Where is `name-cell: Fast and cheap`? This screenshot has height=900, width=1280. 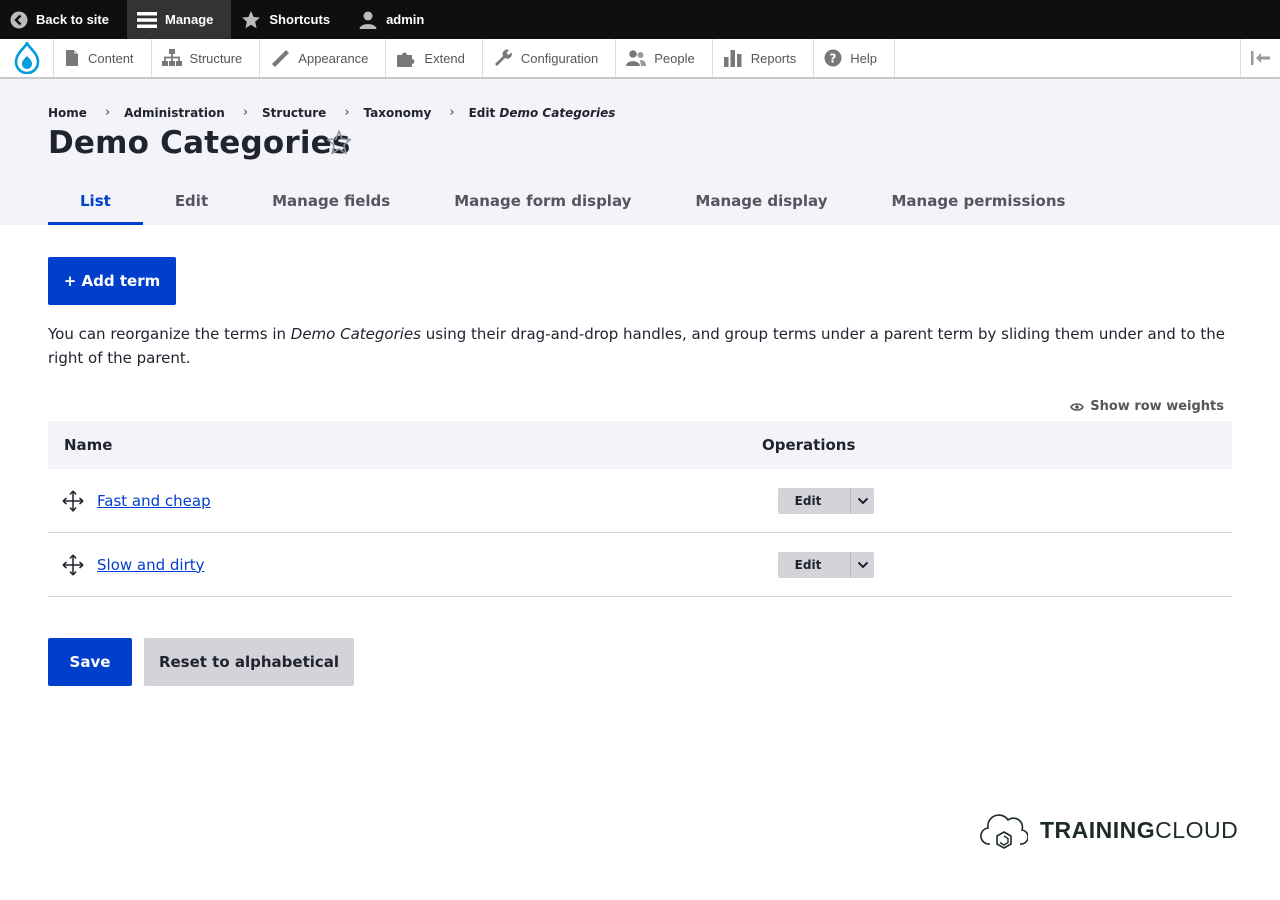
name-cell: Fast and cheap is located at coordinates (405, 501).